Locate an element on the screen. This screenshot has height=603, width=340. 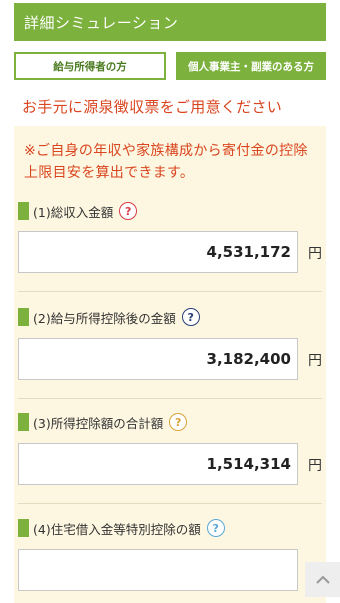
chevron-up-icon is located at coordinates (322, 579).